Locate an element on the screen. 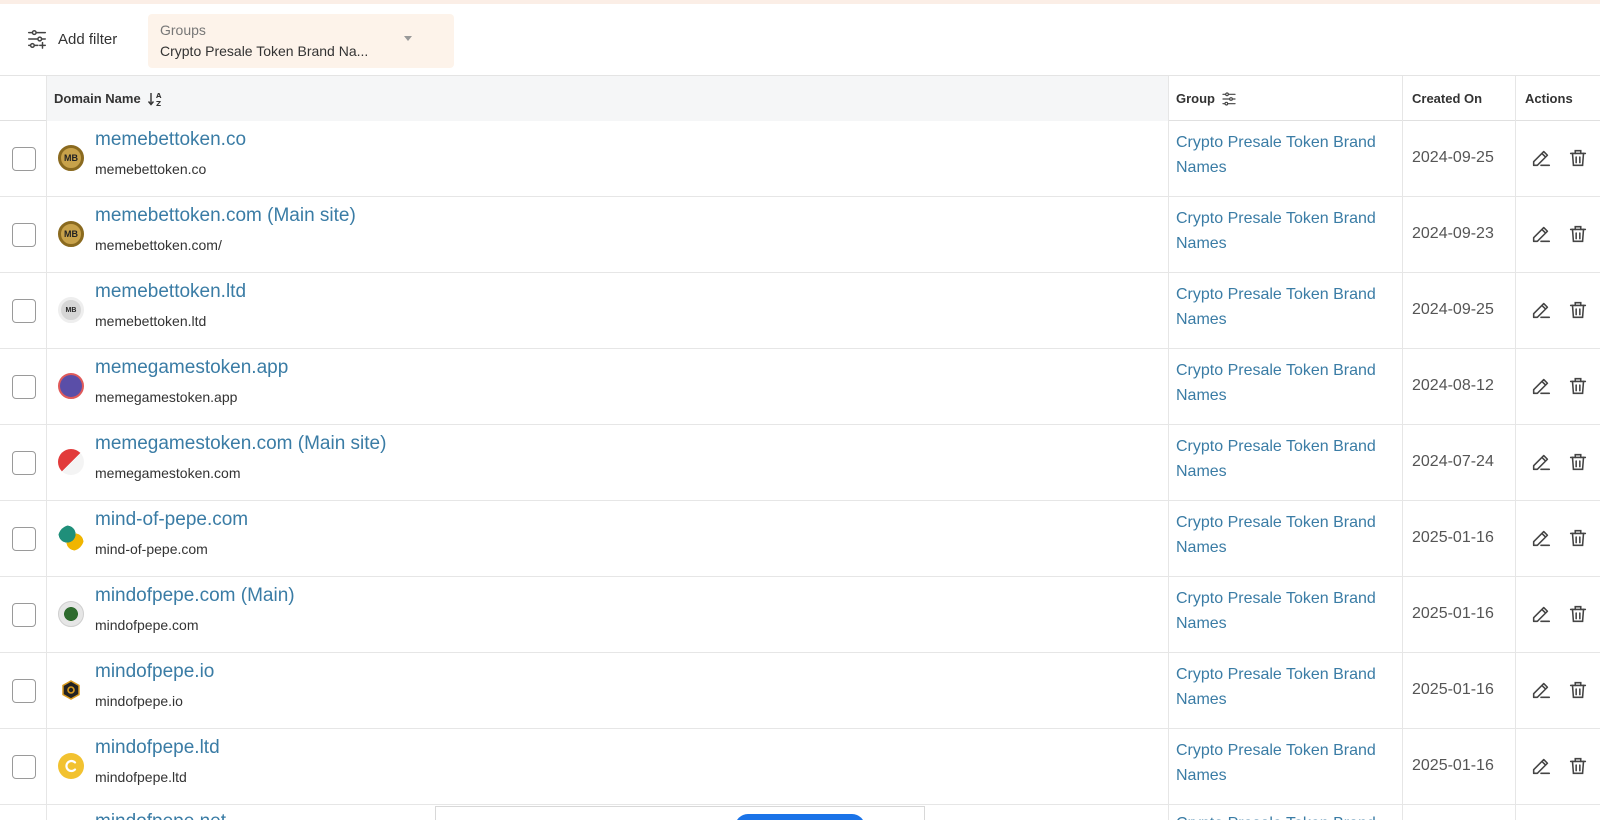 The image size is (1600, 820). domain-title-link: mind-of-pepe.com is located at coordinates (171, 520).